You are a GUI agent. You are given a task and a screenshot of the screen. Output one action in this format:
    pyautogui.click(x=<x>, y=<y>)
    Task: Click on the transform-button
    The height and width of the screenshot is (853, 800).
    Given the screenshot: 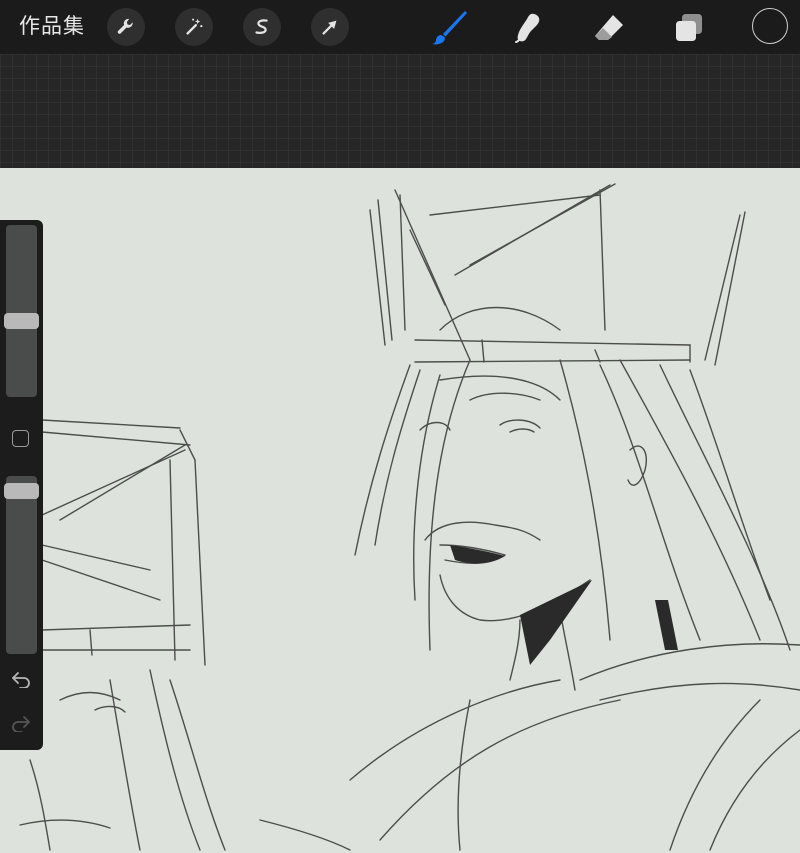 What is the action you would take?
    pyautogui.click(x=330, y=27)
    